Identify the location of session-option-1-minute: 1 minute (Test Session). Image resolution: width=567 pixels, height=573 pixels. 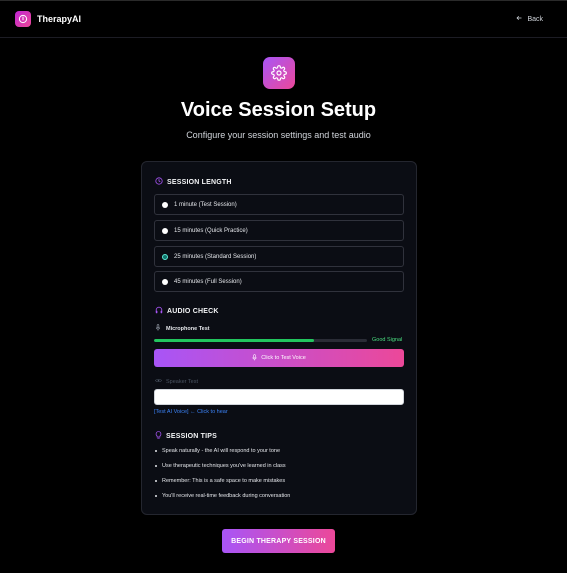
(279, 204).